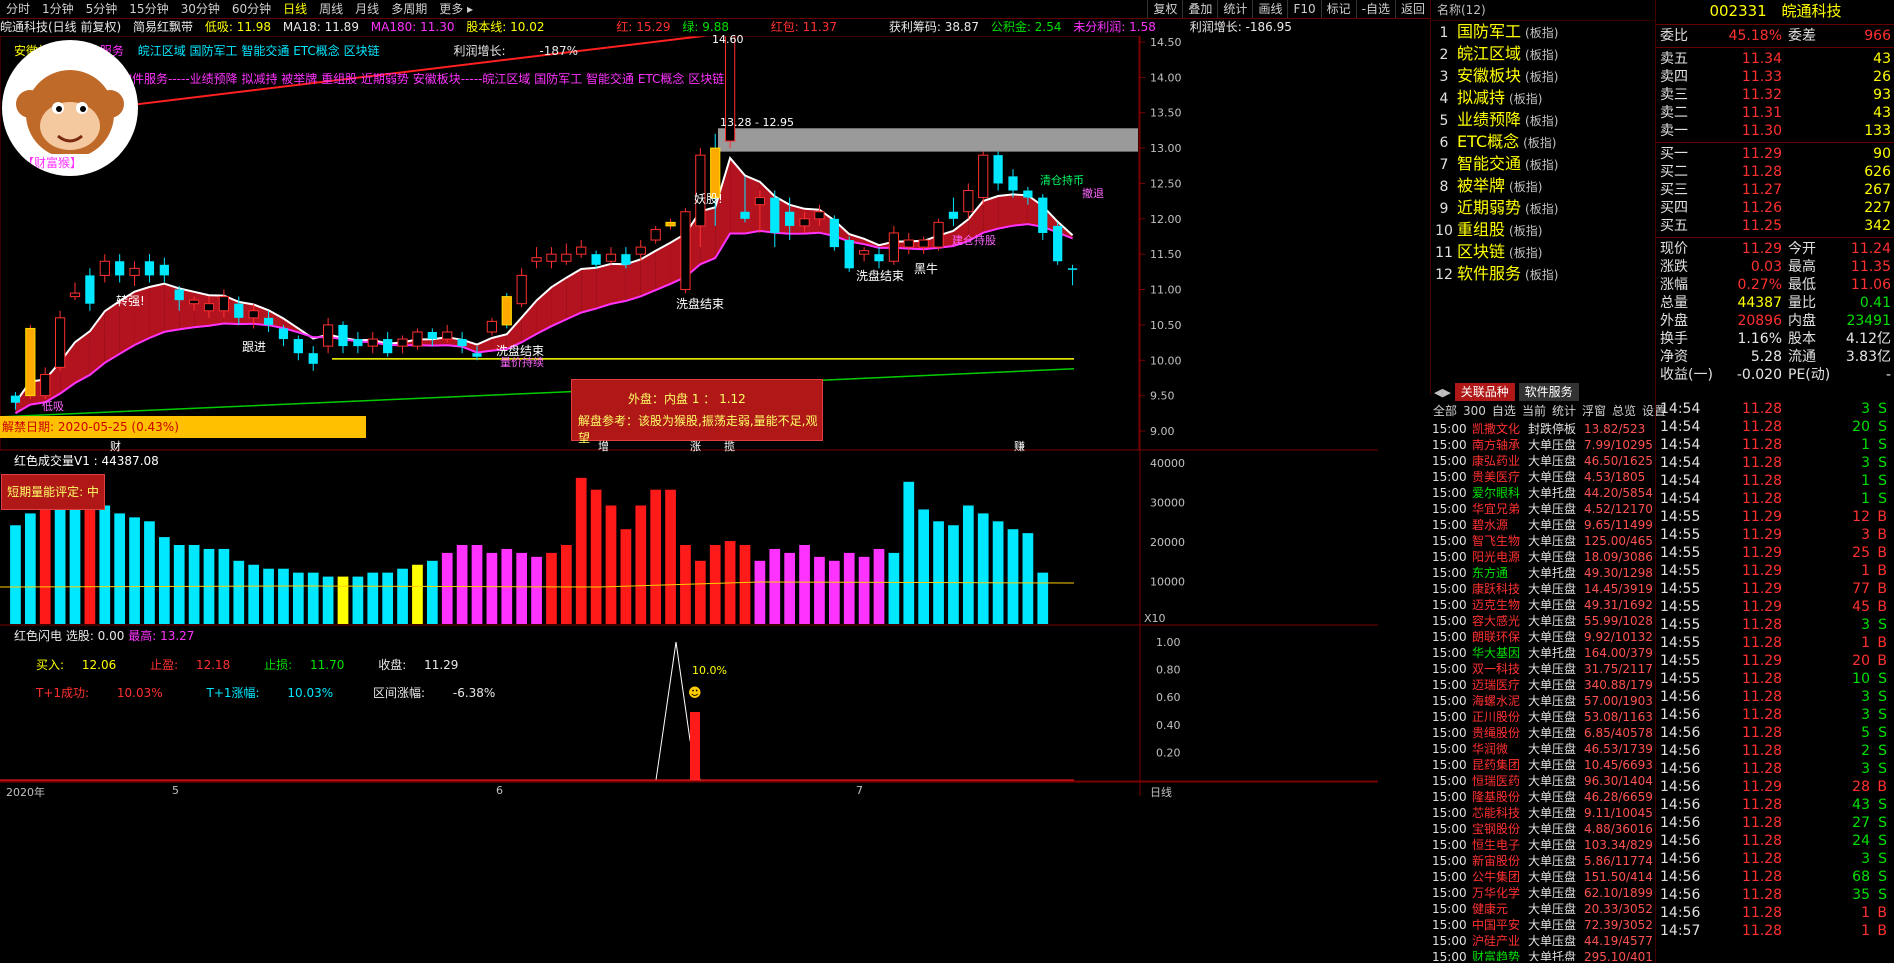 The image size is (1894, 963). I want to click on related-item: 15:00 万华化学 大单压盘 62.10/1899, so click(1542, 893).